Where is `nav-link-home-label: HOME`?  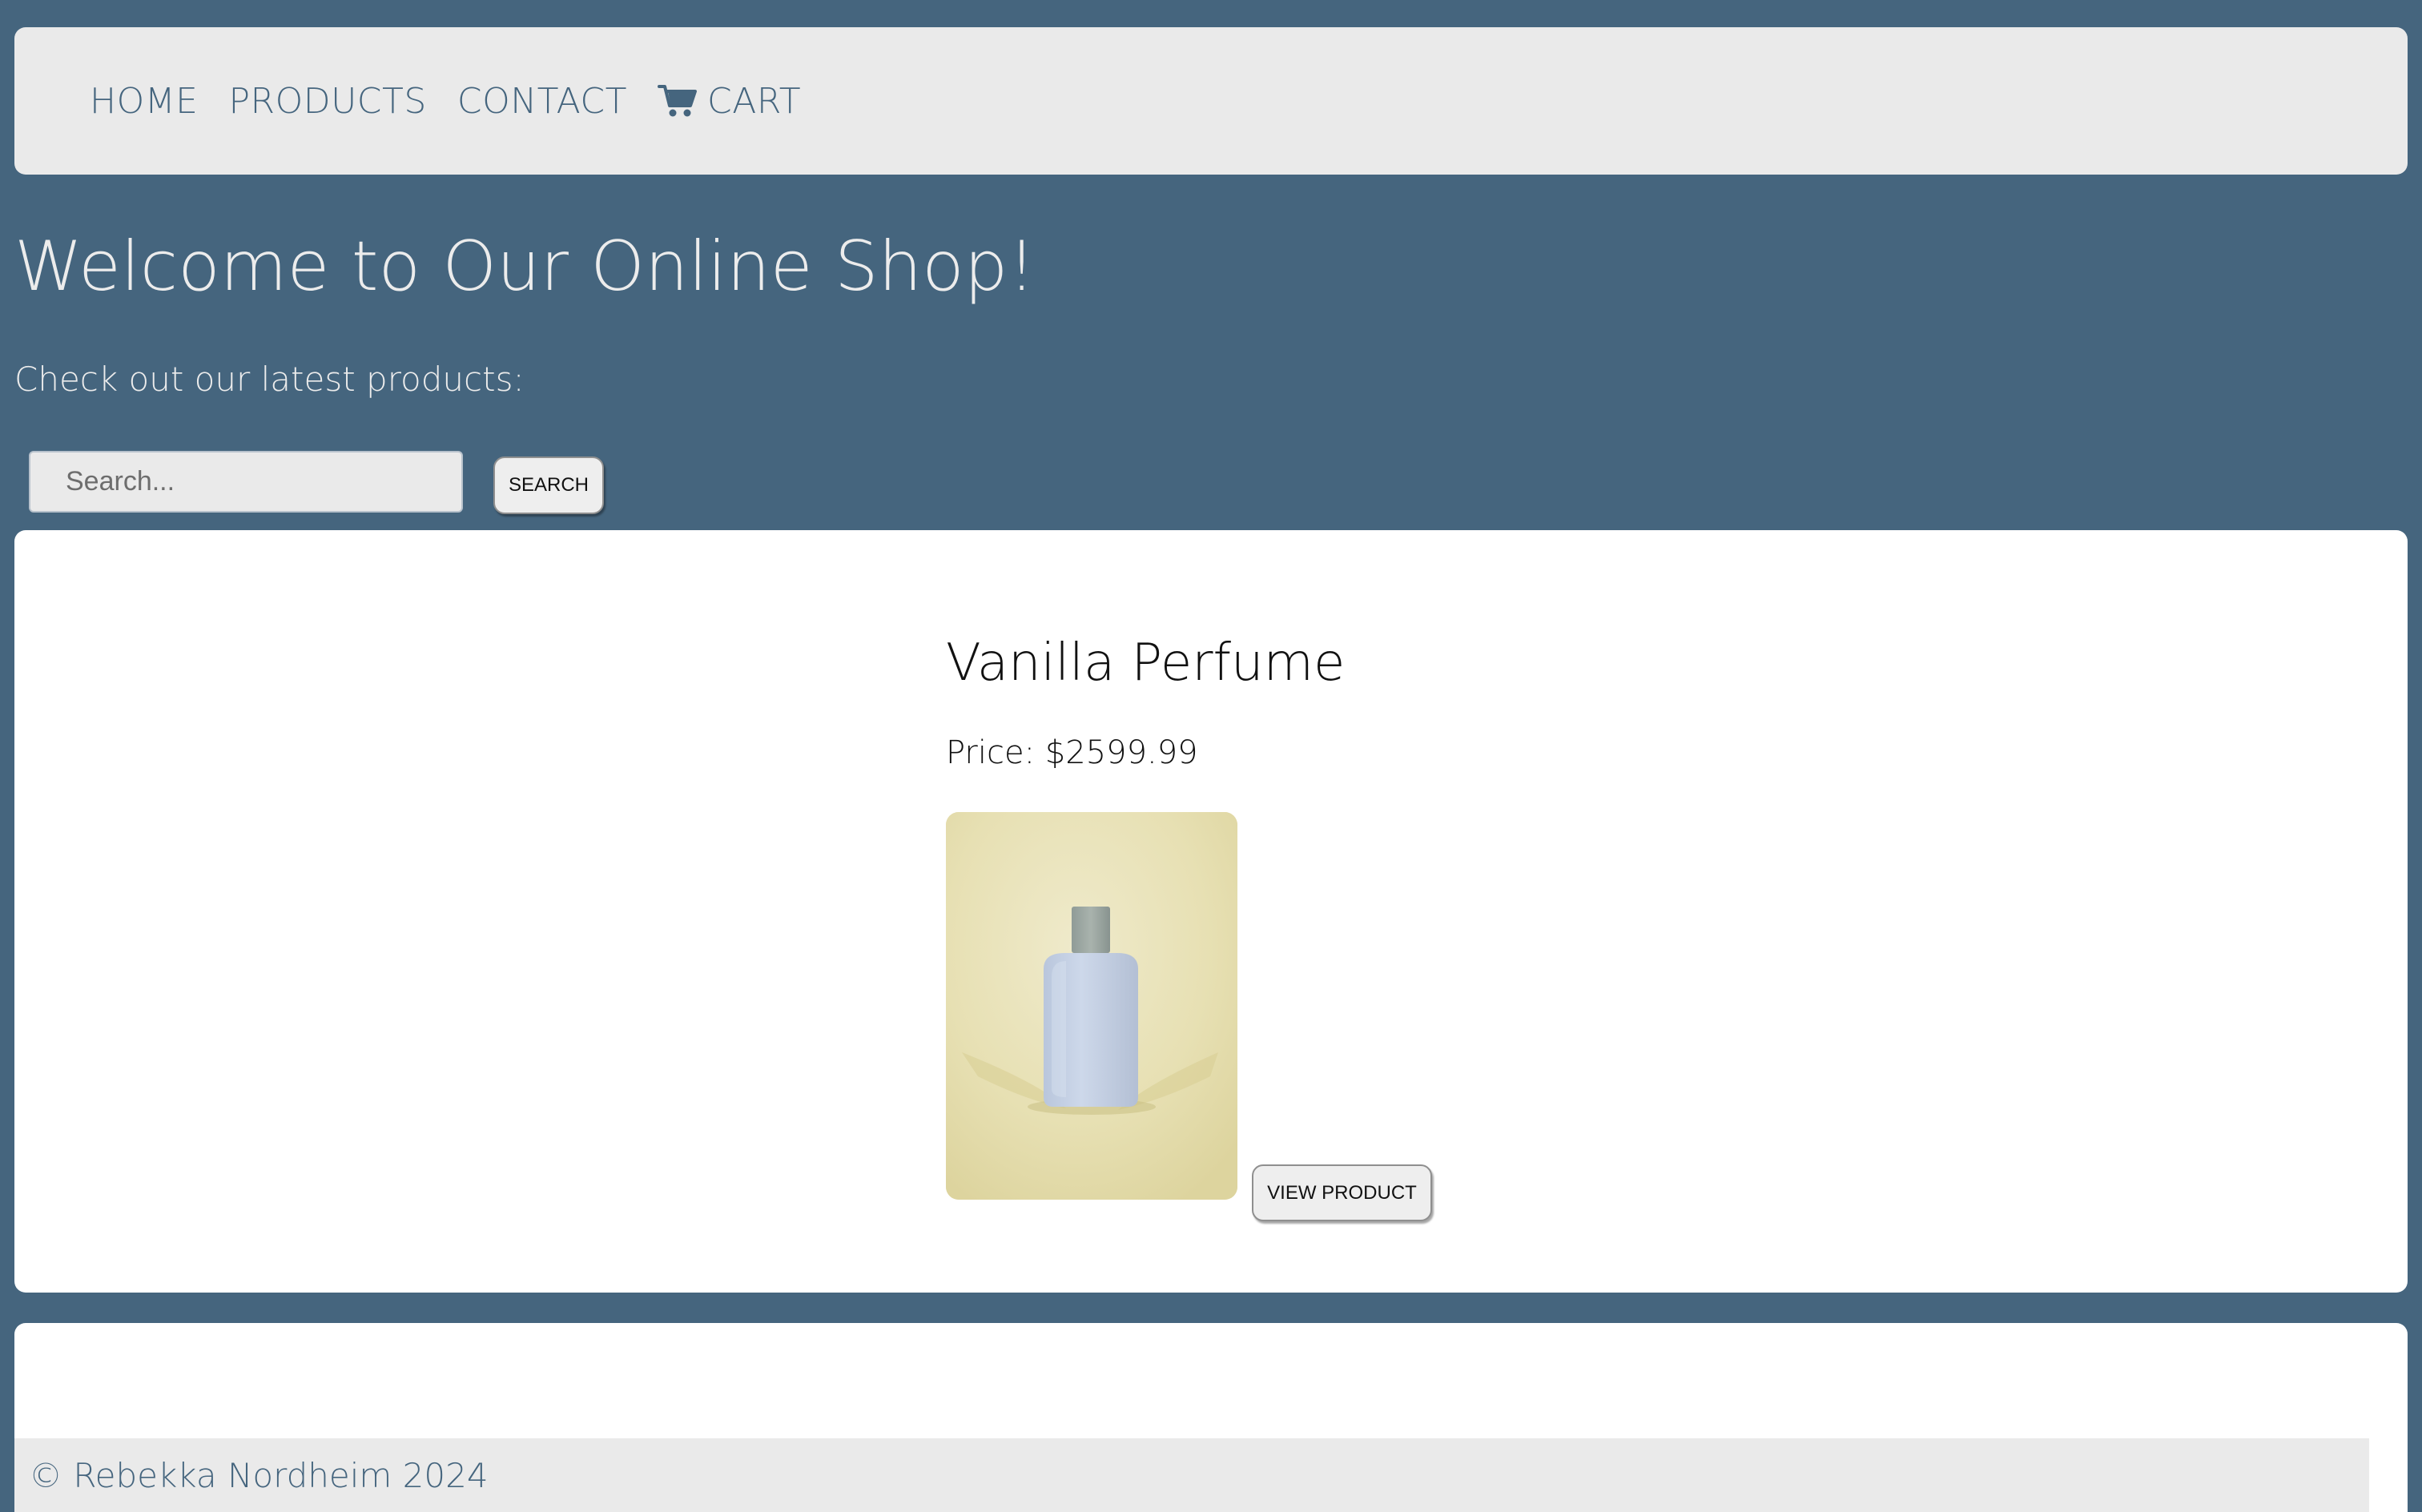 nav-link-home-label: HOME is located at coordinates (144, 101).